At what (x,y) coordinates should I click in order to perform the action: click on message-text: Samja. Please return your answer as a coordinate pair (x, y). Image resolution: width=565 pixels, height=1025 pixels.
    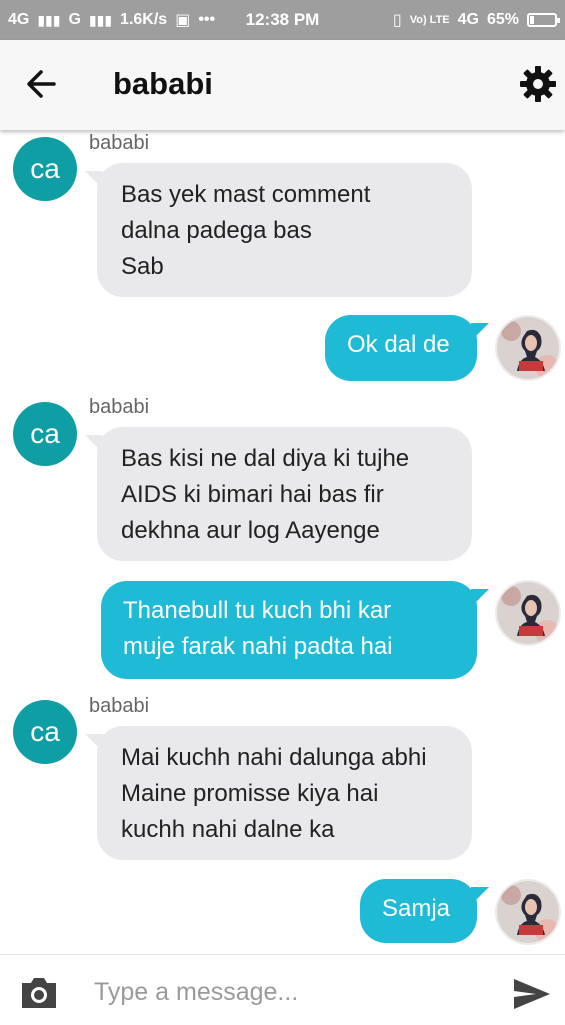
    Looking at the image, I should click on (416, 908).